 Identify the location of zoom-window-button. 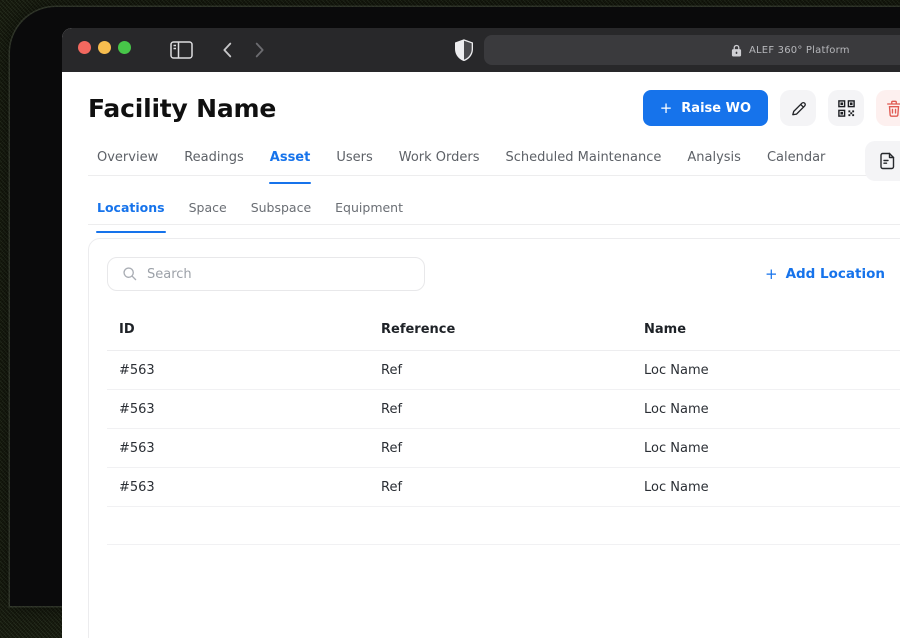
(124, 47).